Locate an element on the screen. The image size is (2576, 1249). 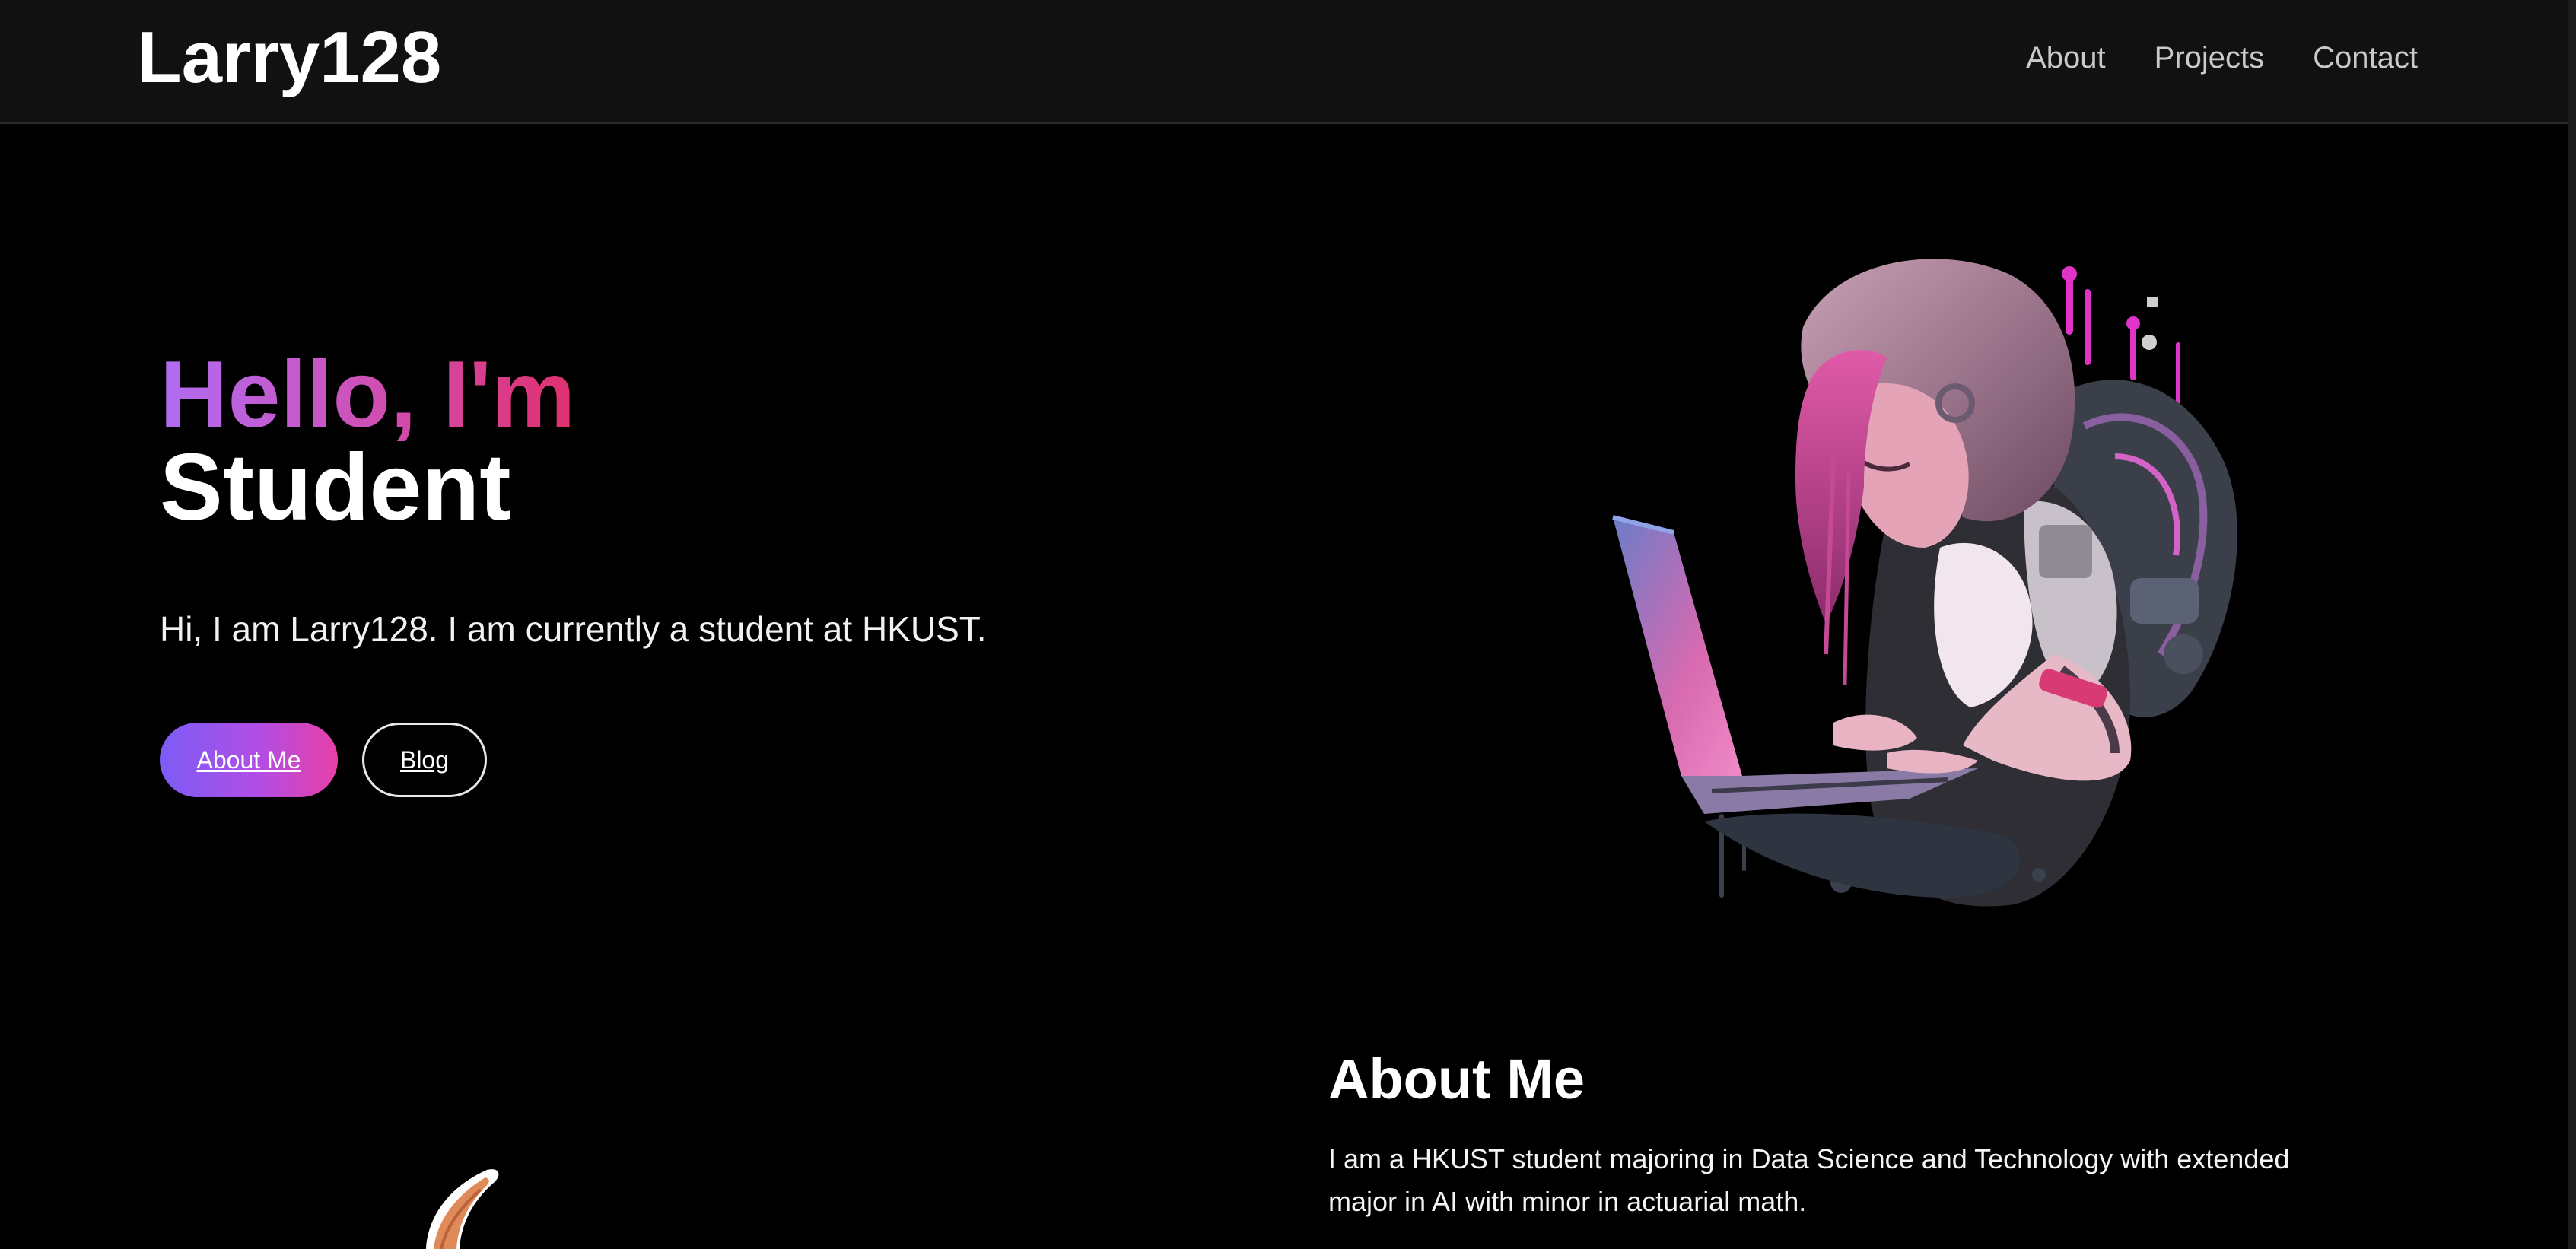
about-section-title: About Me is located at coordinates (1456, 1079).